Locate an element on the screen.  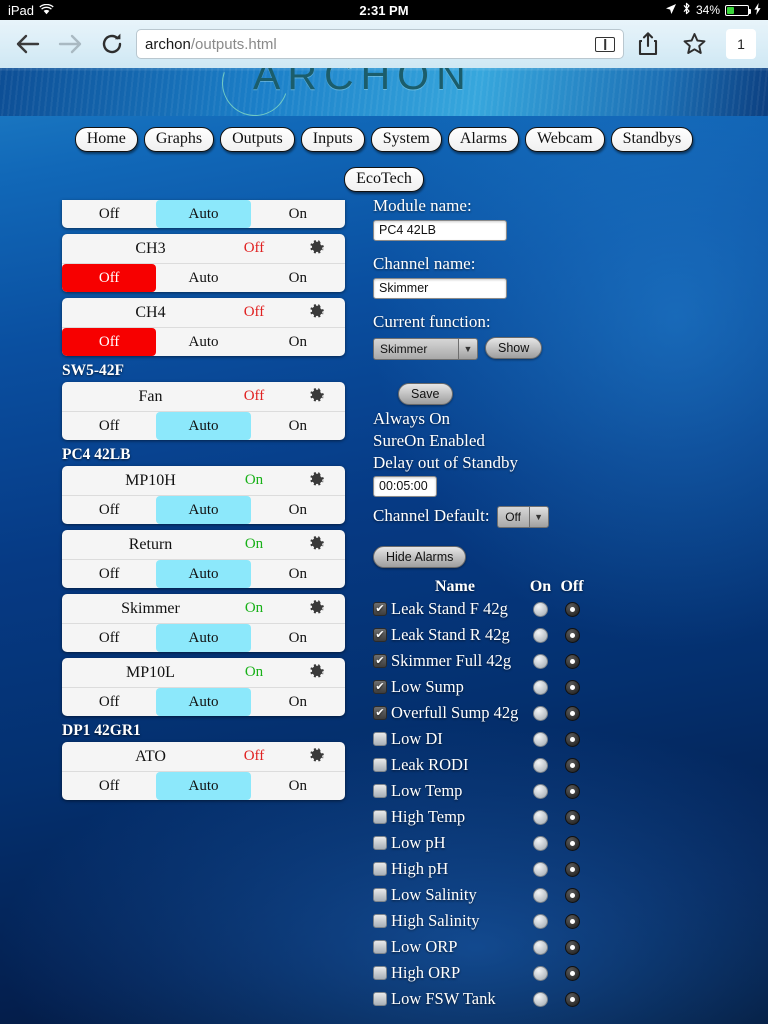
tab-count-button: 1 is located at coordinates (741, 44).